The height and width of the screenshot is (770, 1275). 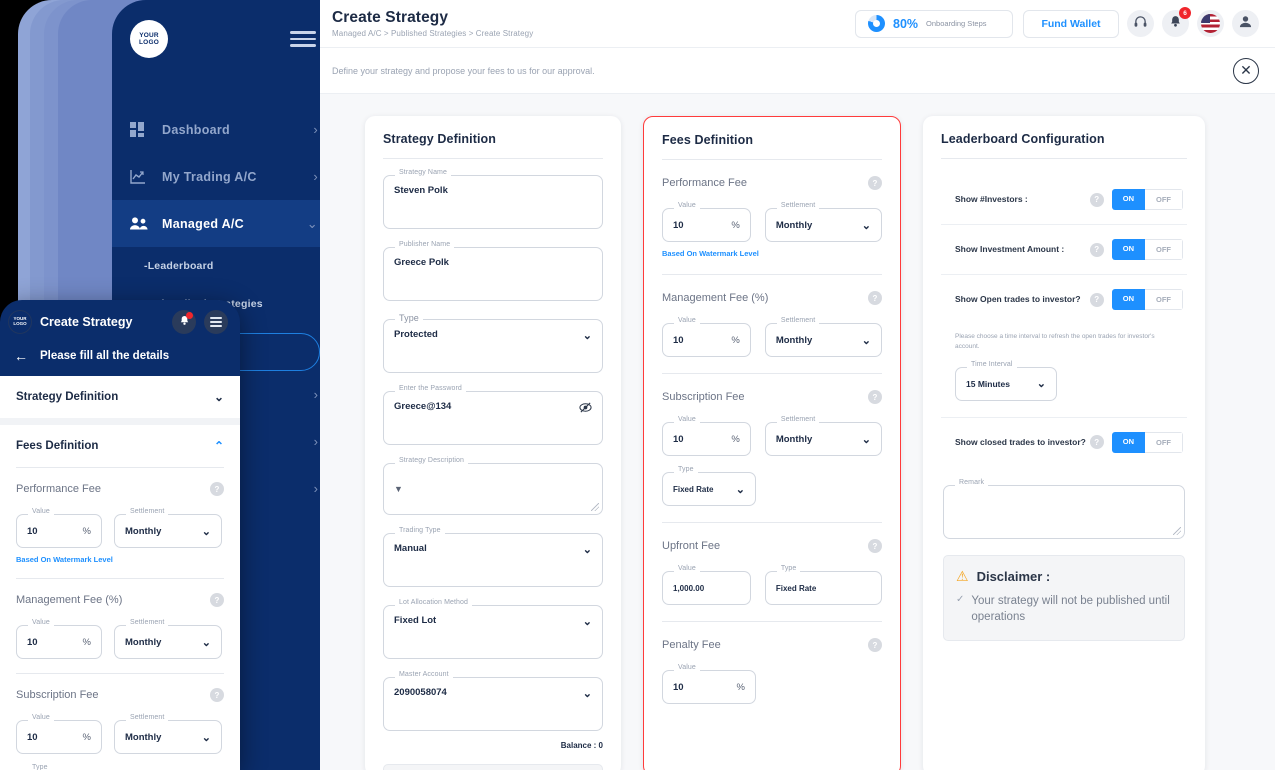 What do you see at coordinates (168, 639) in the screenshot?
I see `mobile-management-fee-settlement-select: Settlement Monthly ⌄` at bounding box center [168, 639].